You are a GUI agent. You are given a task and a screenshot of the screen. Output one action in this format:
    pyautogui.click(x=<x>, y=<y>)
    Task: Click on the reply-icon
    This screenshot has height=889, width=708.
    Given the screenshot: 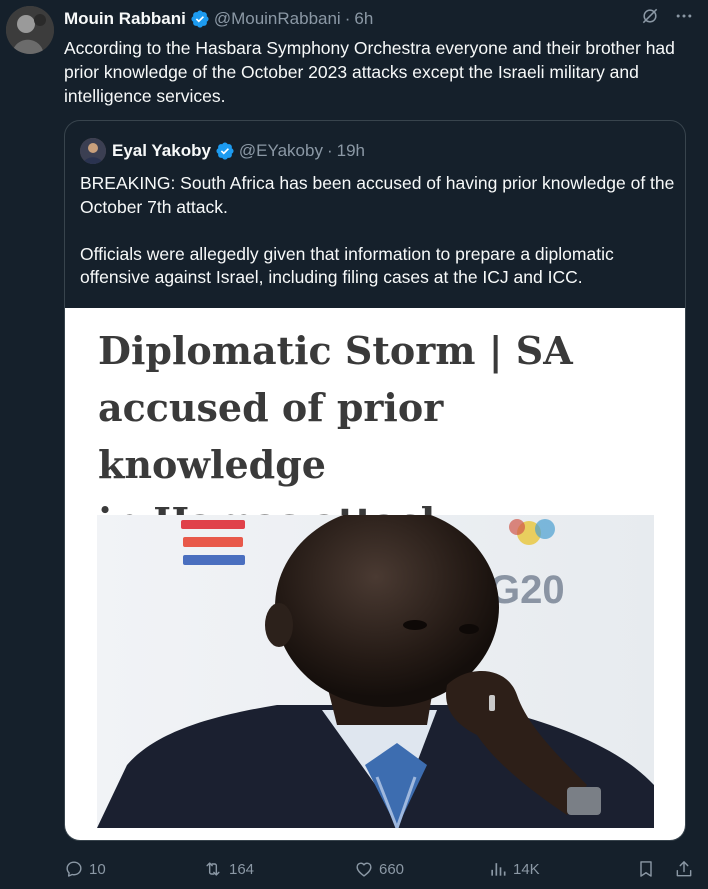 What is the action you would take?
    pyautogui.click(x=74, y=869)
    